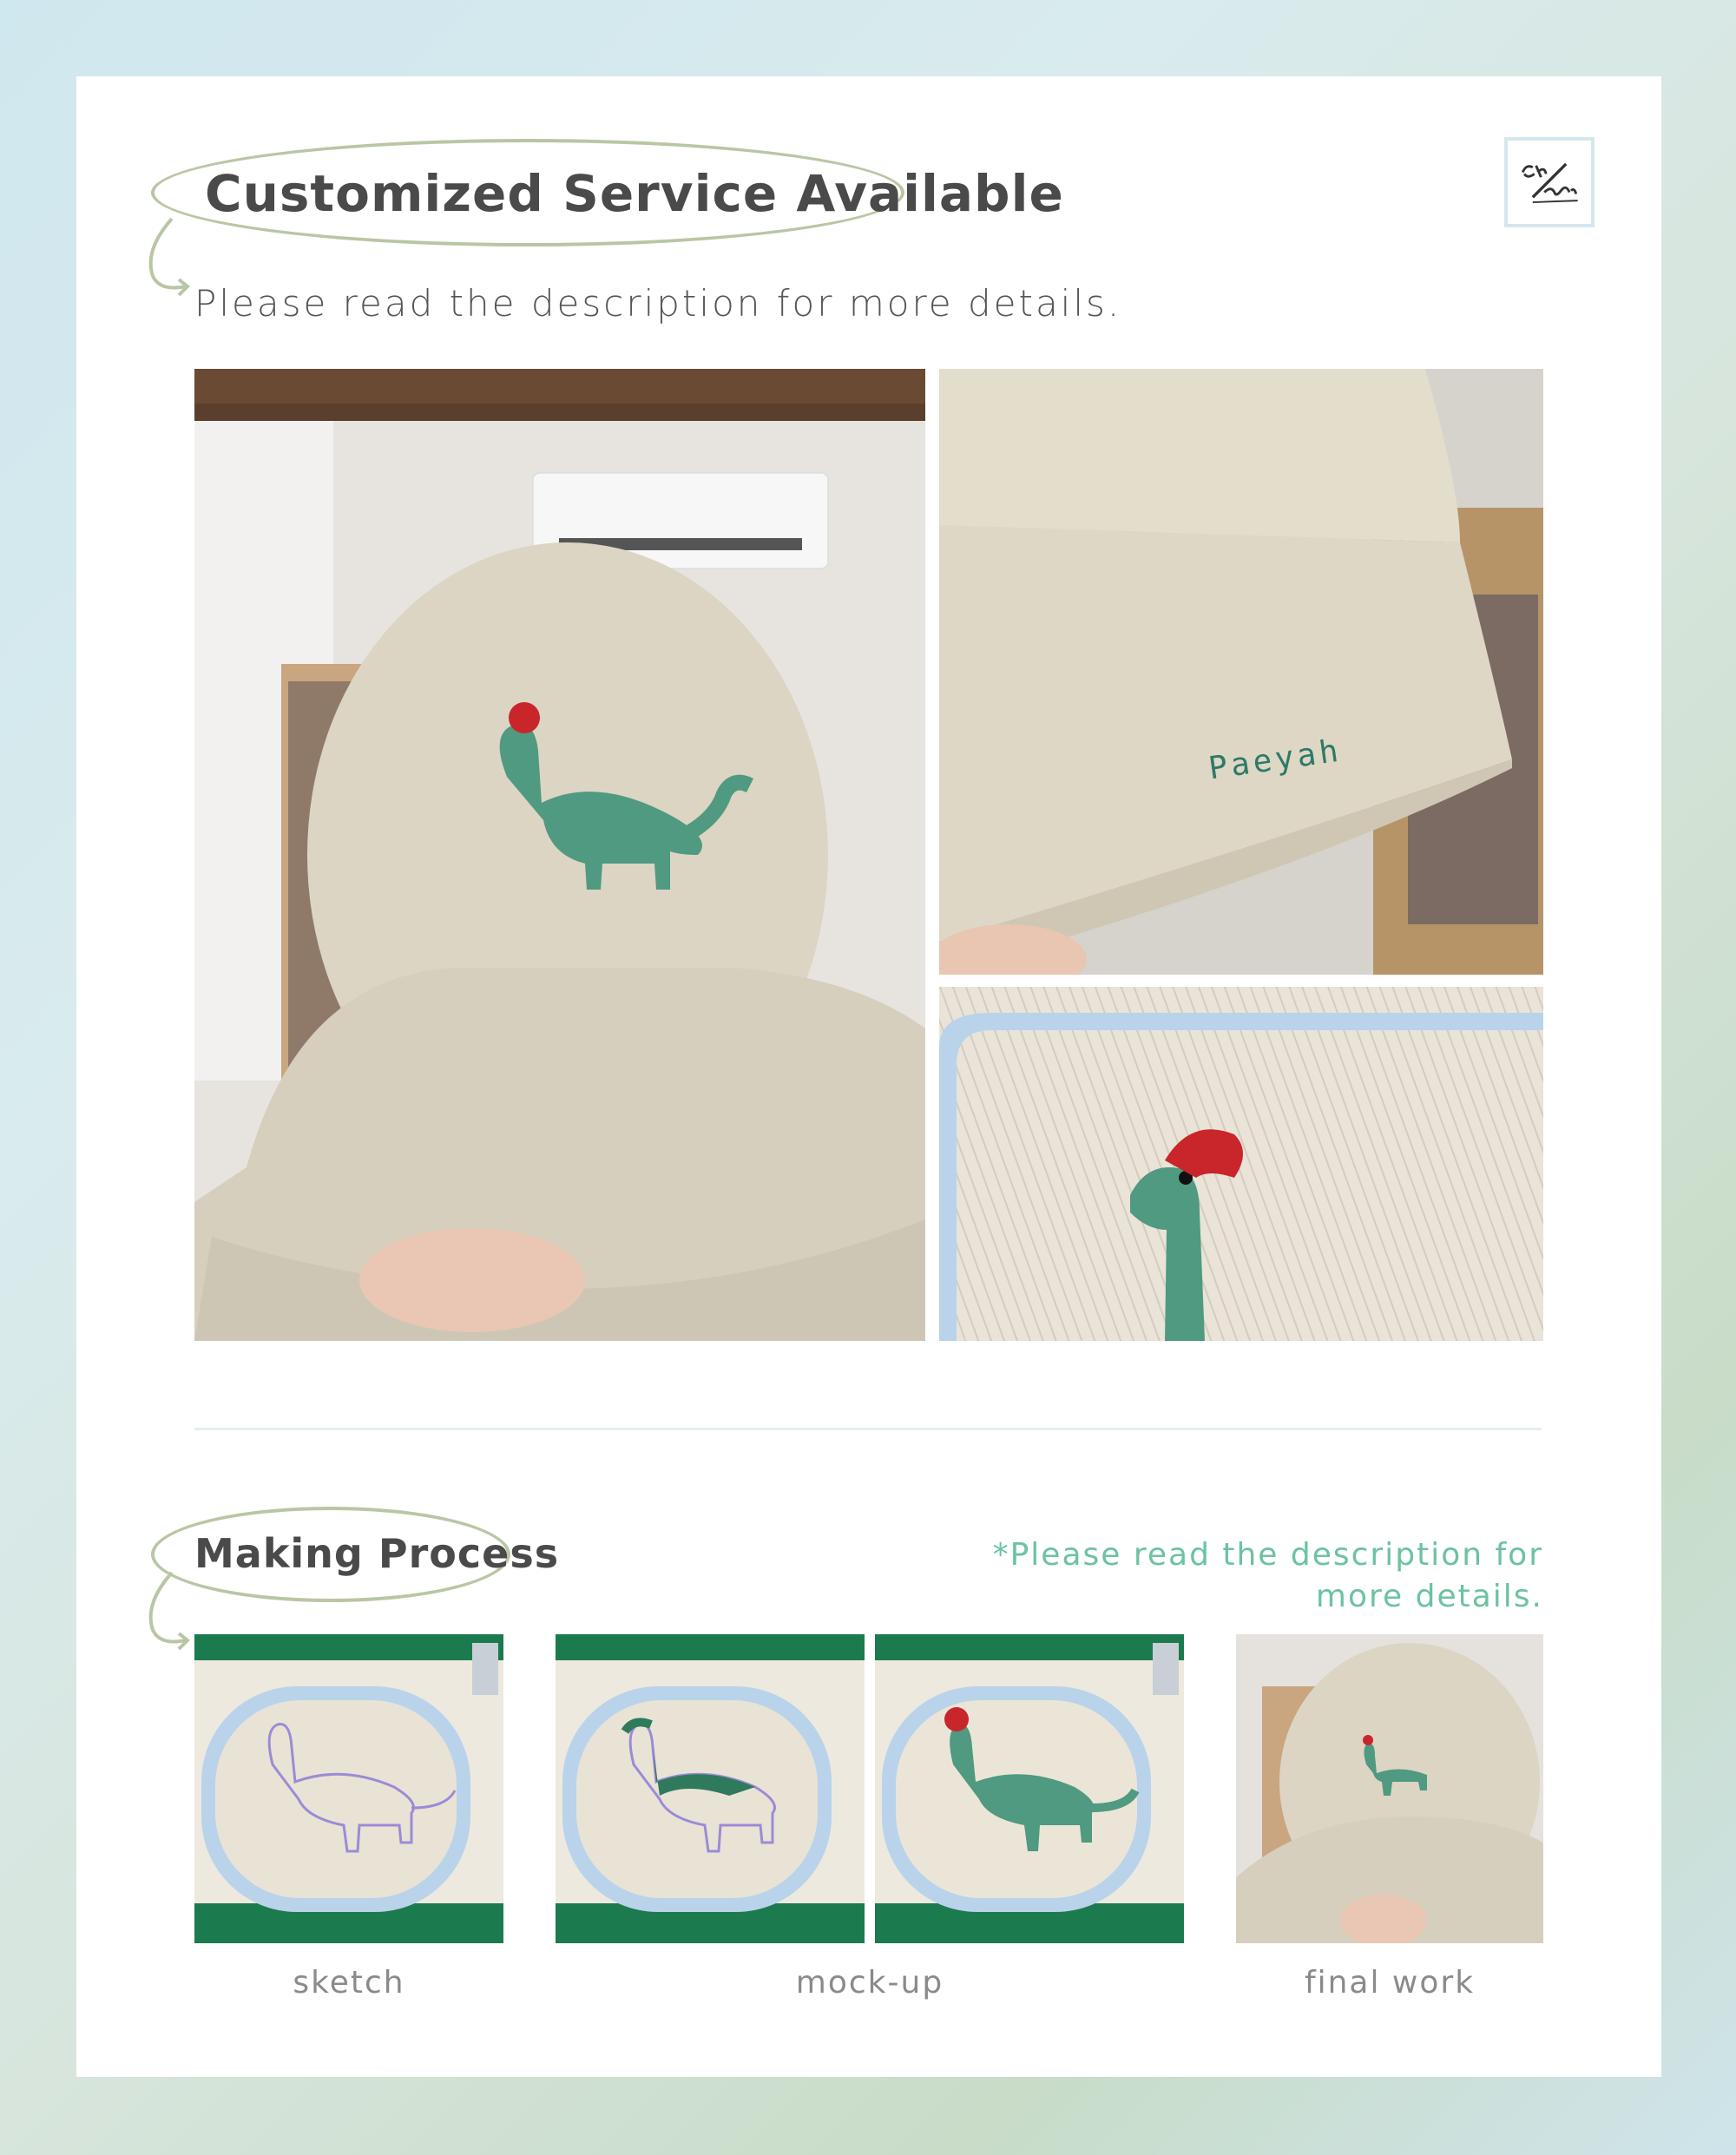  Describe the element at coordinates (348, 1788) in the screenshot. I see `sketch-photo` at that location.